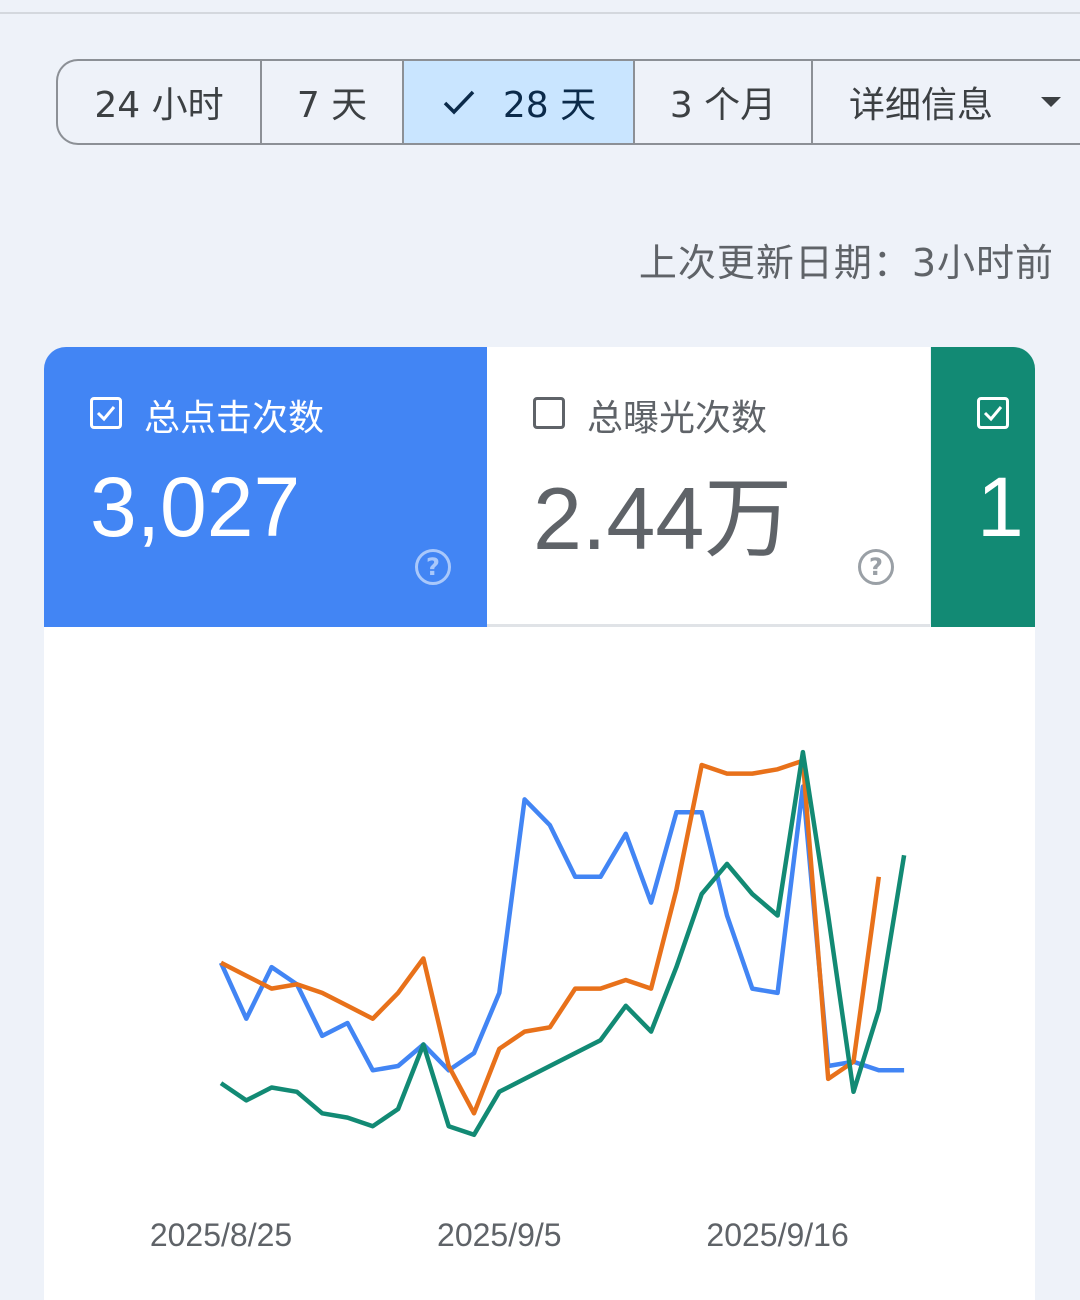 The height and width of the screenshot is (1300, 1080). What do you see at coordinates (332, 105) in the screenshot?
I see `range-option-label: 7 天` at bounding box center [332, 105].